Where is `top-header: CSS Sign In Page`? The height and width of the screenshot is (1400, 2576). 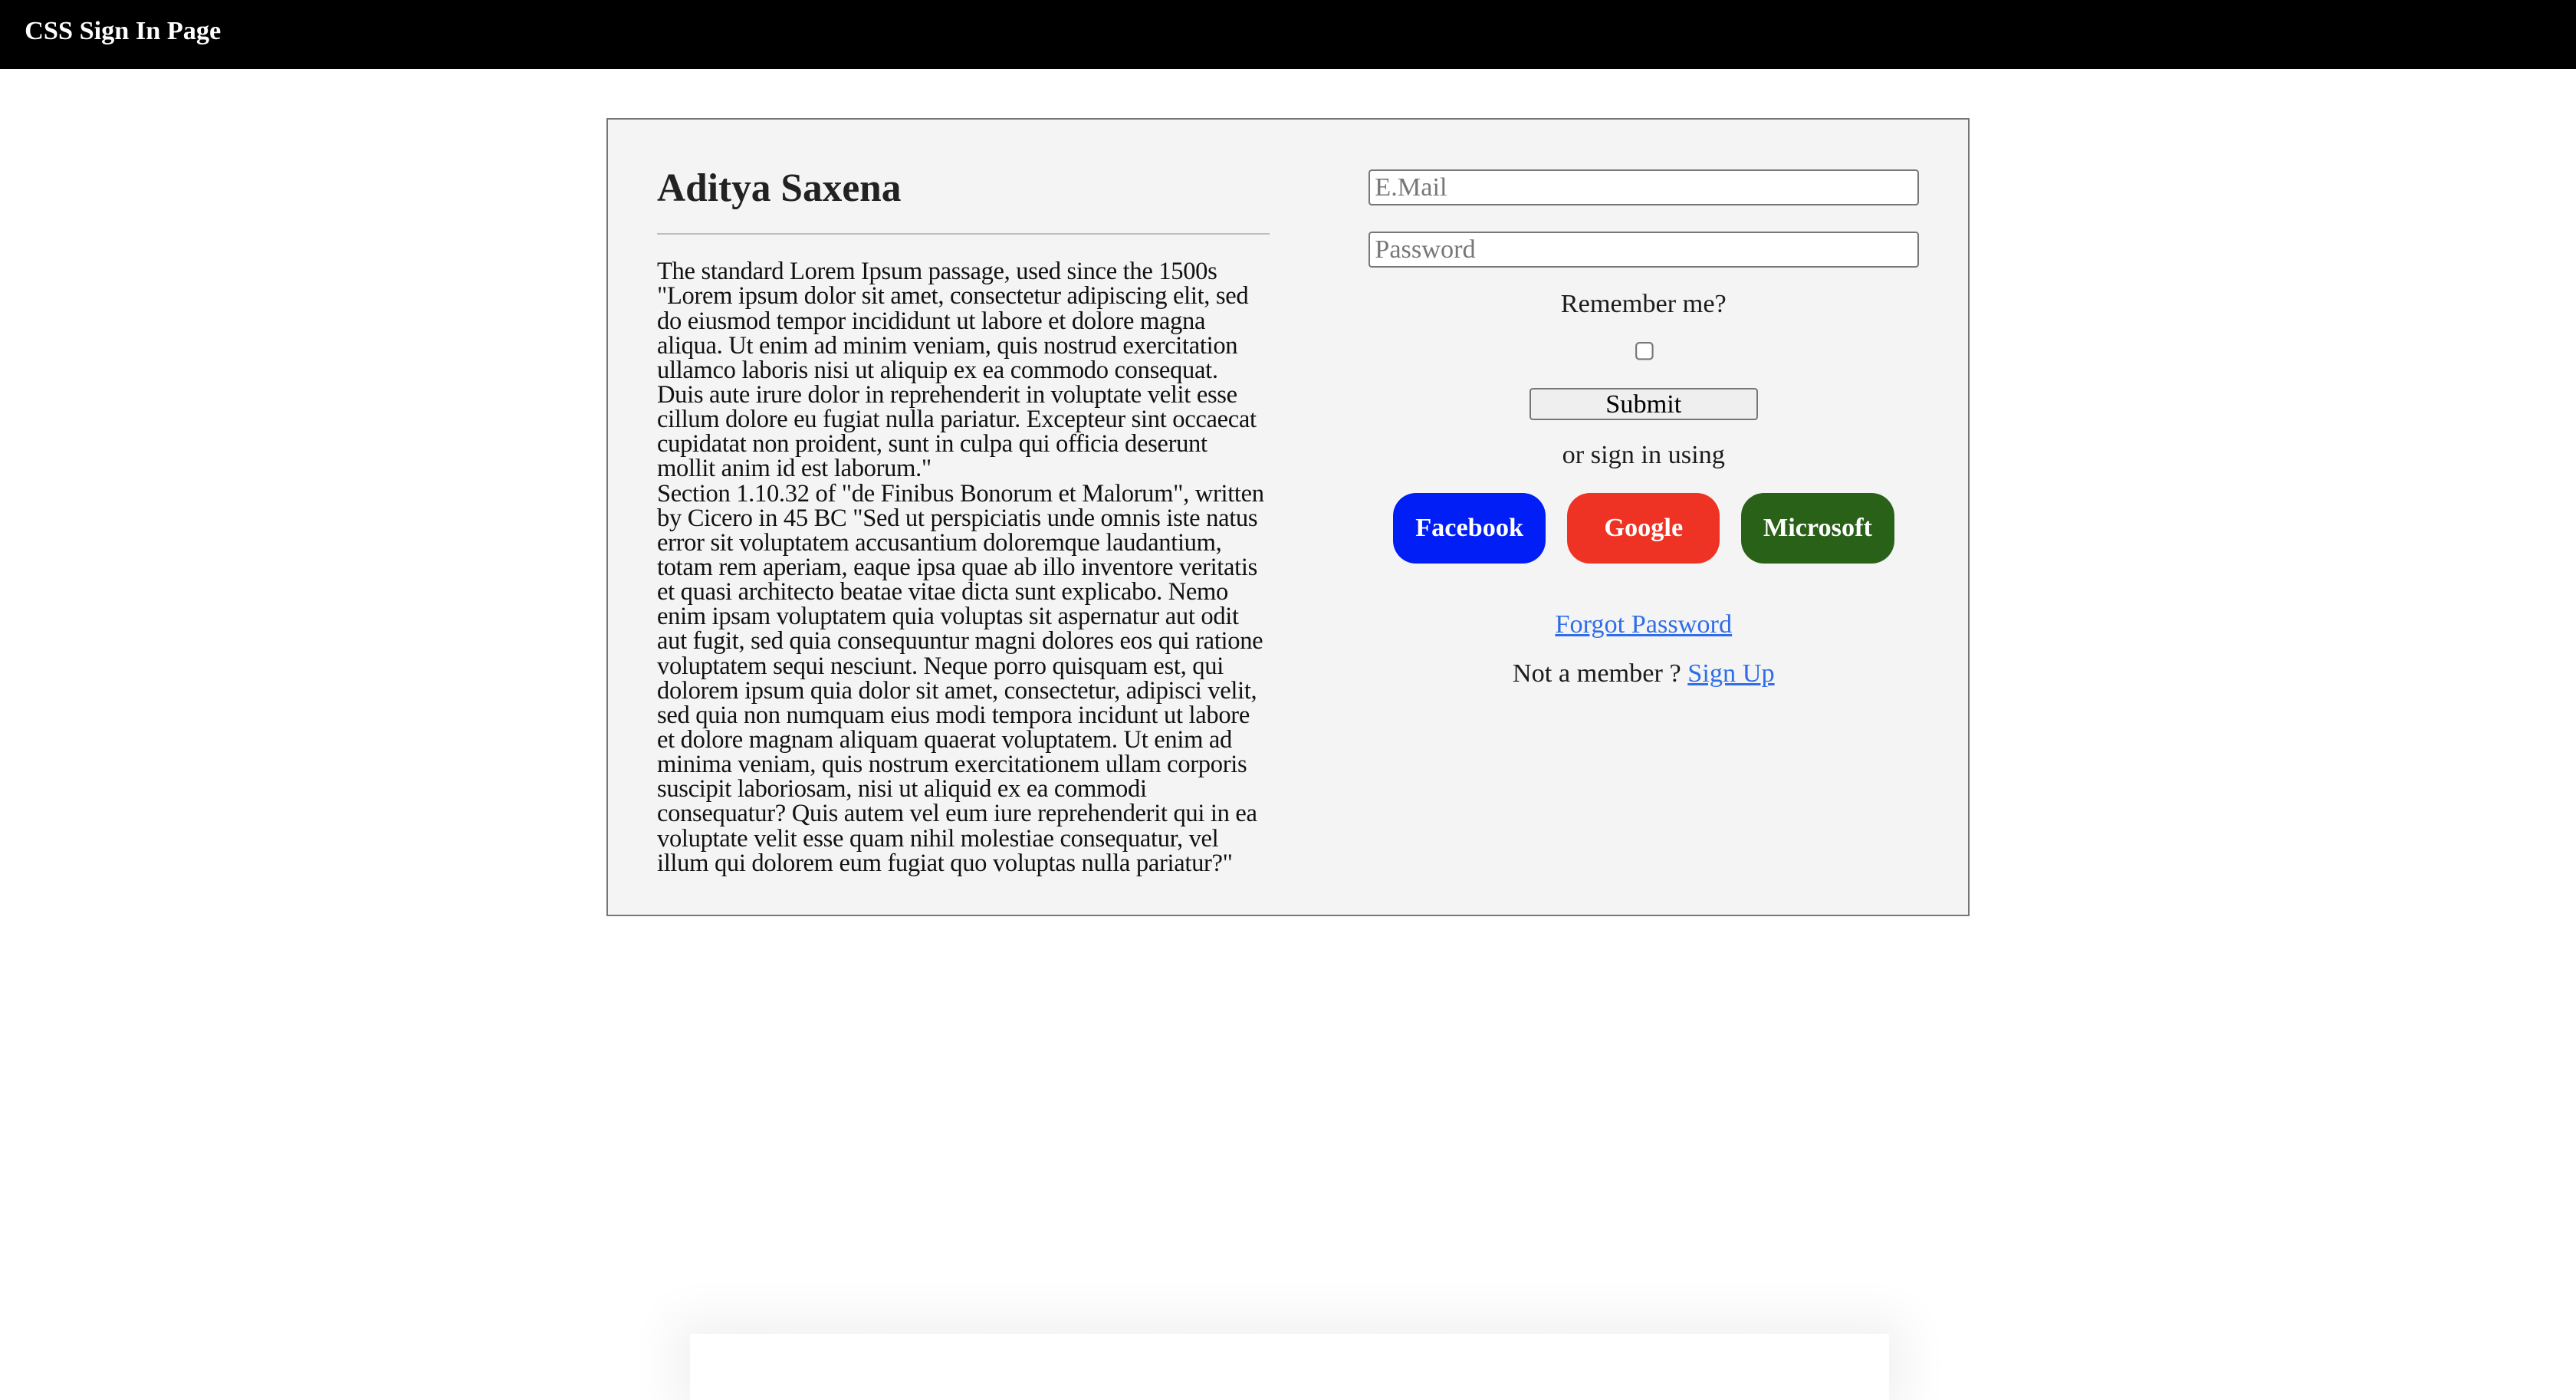 top-header: CSS Sign In Page is located at coordinates (1288, 34).